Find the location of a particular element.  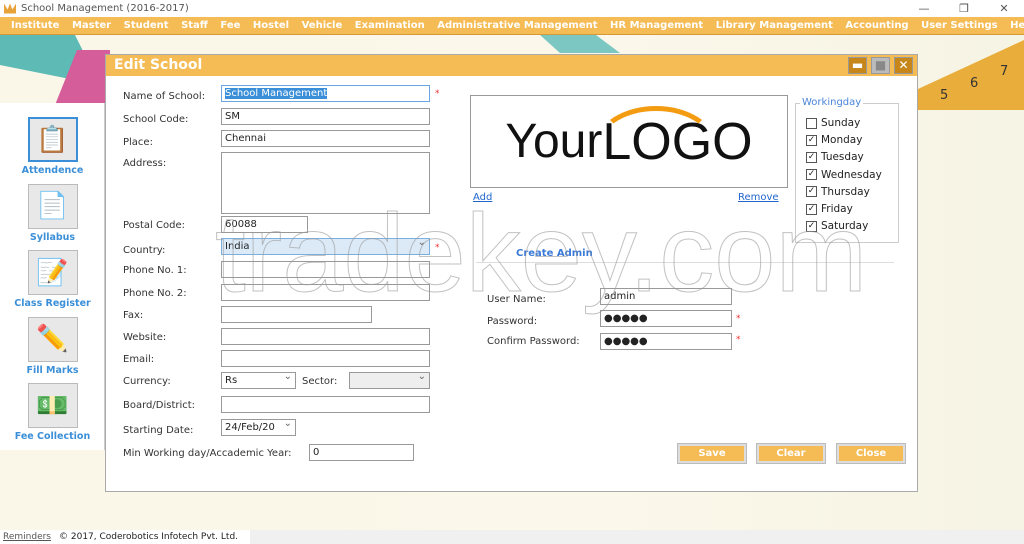

maximize-button: ❐ is located at coordinates (964, 8).